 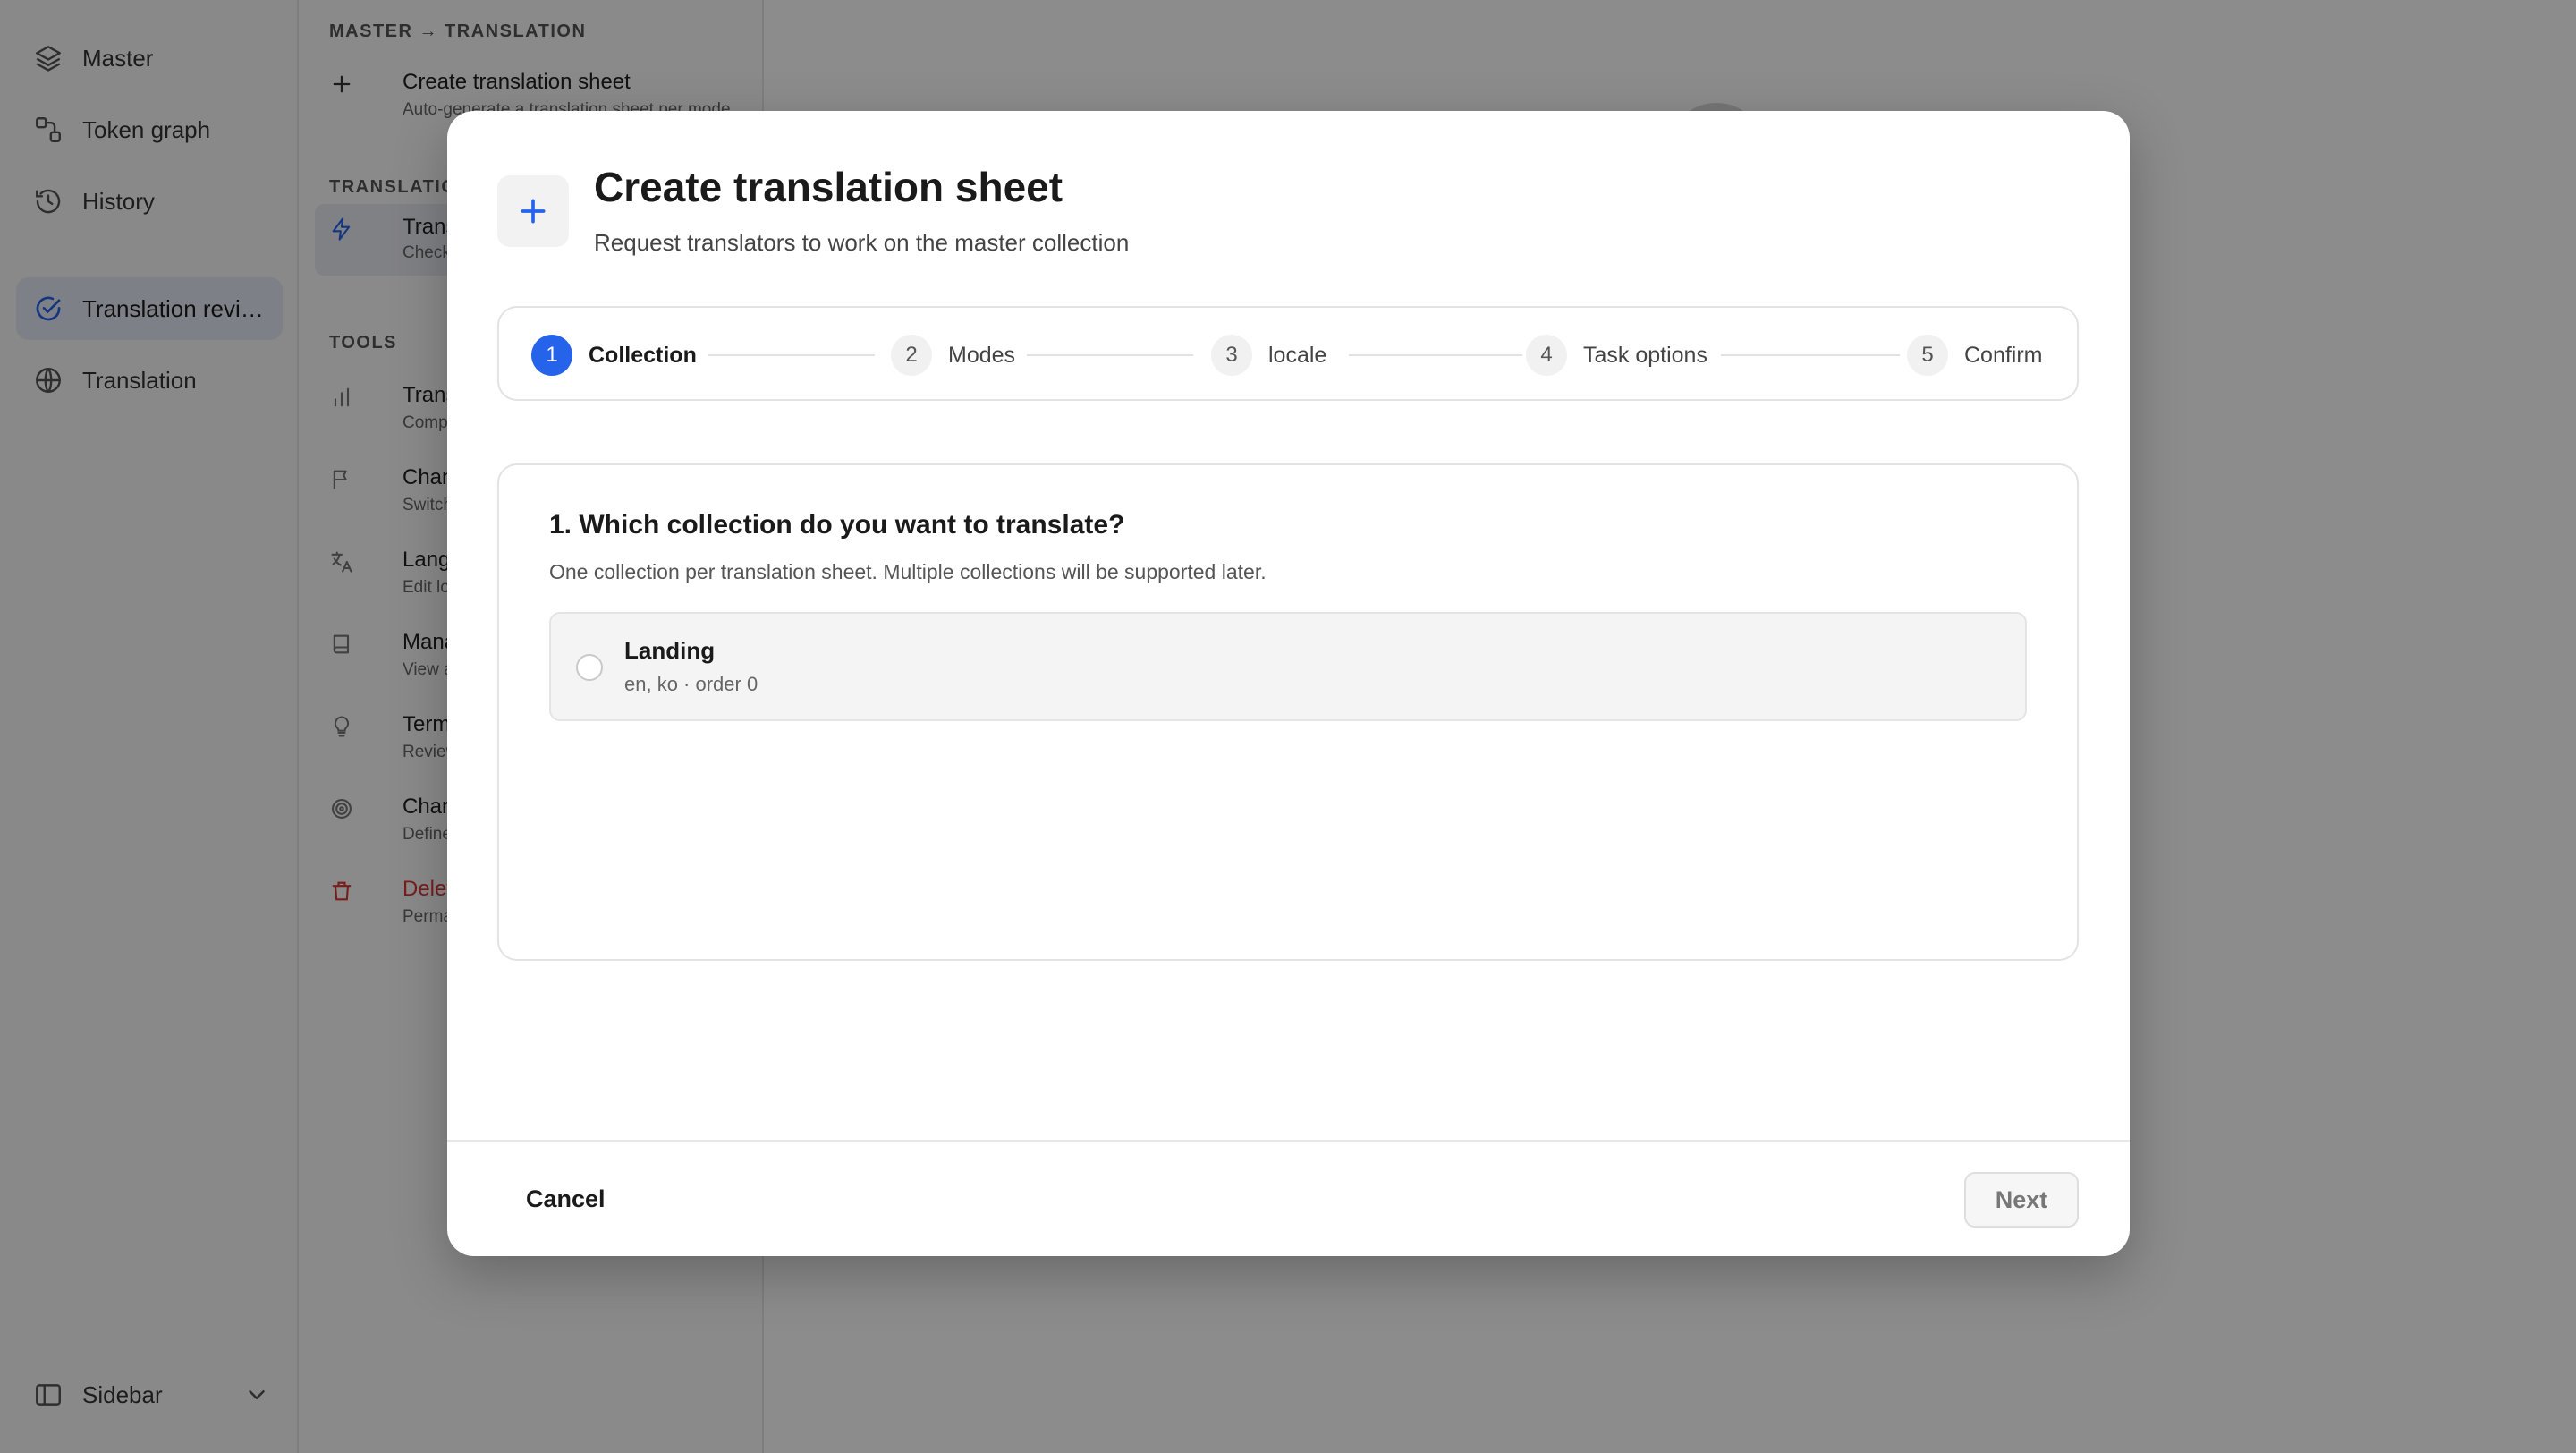 I want to click on step-modes: 2 Modes, so click(x=953, y=355).